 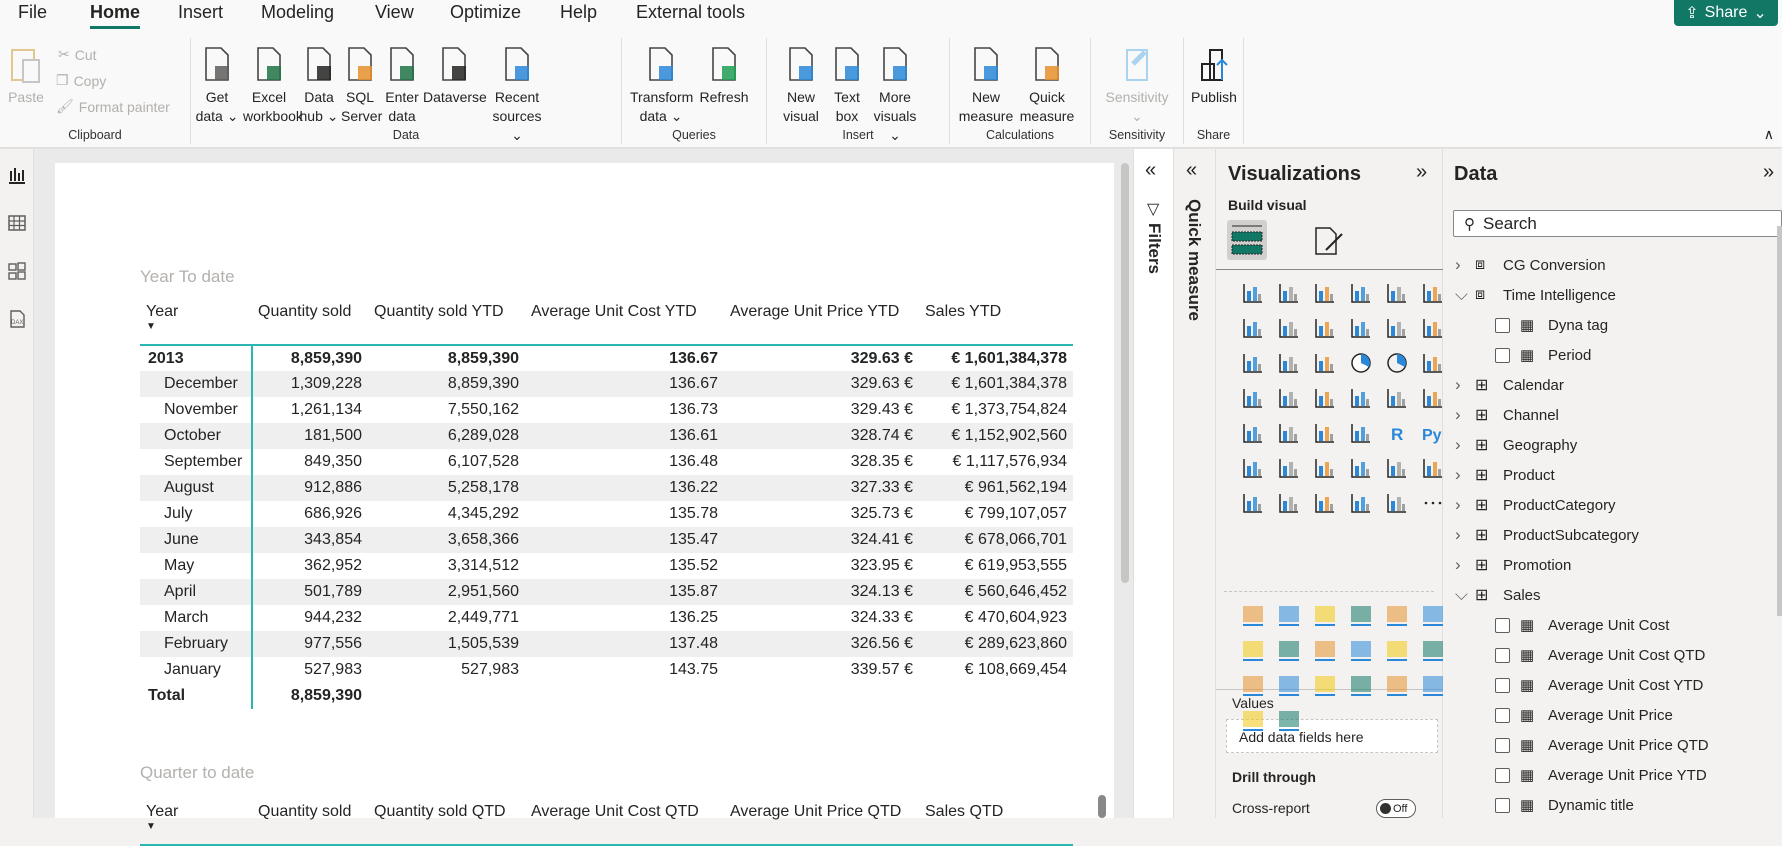 I want to click on data-pane-scrollbar, so click(x=1779, y=421).